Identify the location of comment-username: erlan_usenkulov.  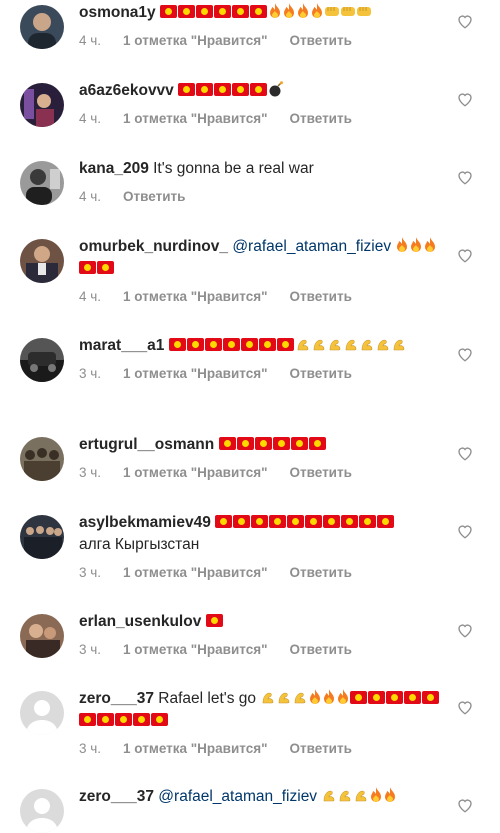
(140, 621).